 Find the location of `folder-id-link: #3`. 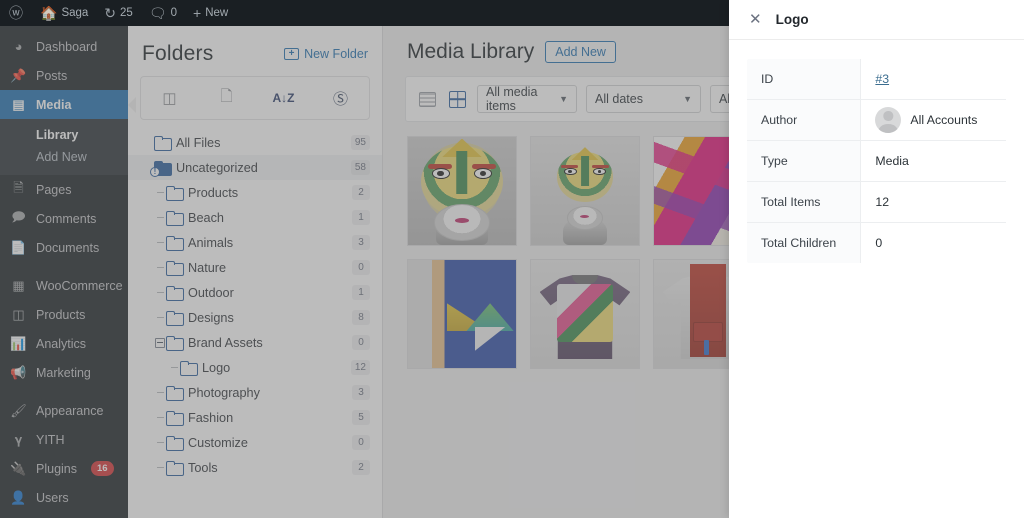

folder-id-link: #3 is located at coordinates (882, 79).